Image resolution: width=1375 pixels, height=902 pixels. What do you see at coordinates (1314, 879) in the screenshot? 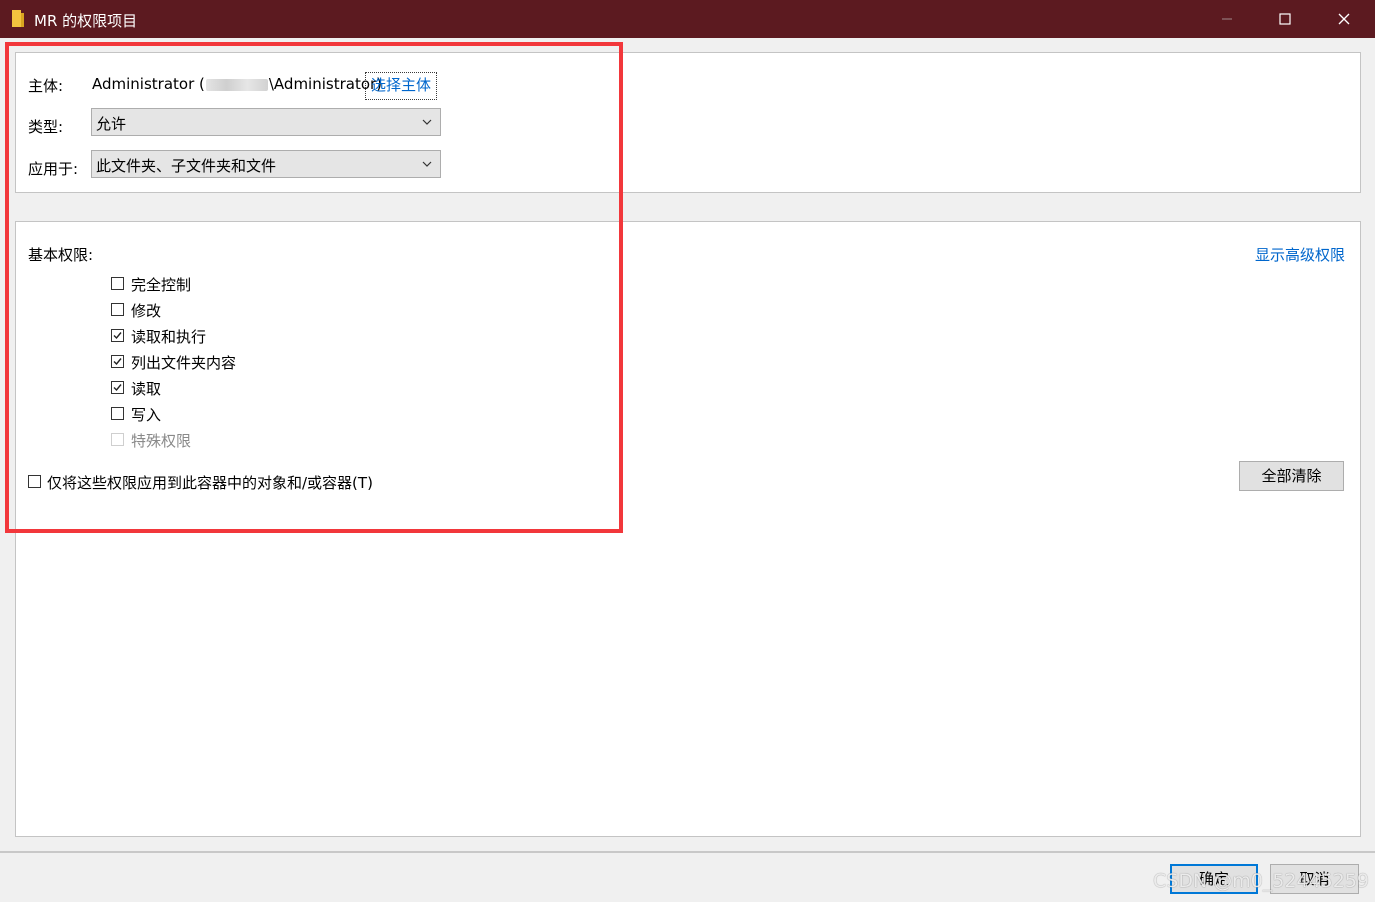
I see `cancel-button: 取消` at bounding box center [1314, 879].